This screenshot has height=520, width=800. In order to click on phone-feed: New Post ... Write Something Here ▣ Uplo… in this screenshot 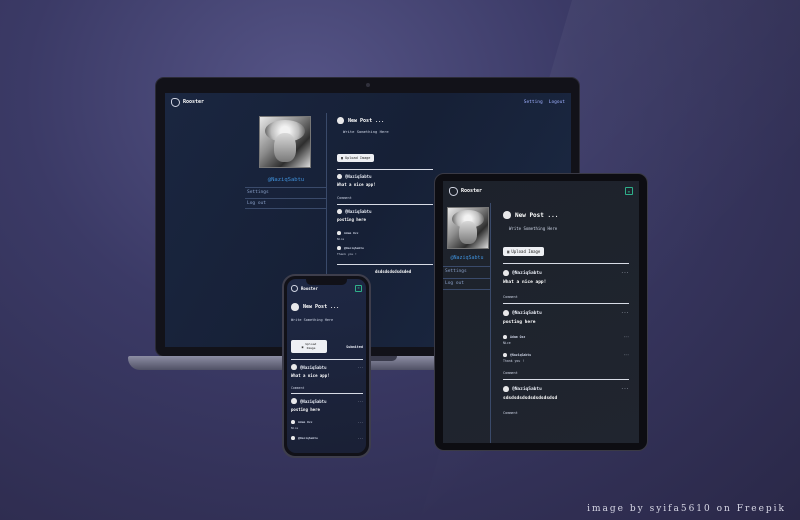, I will do `click(327, 372)`.